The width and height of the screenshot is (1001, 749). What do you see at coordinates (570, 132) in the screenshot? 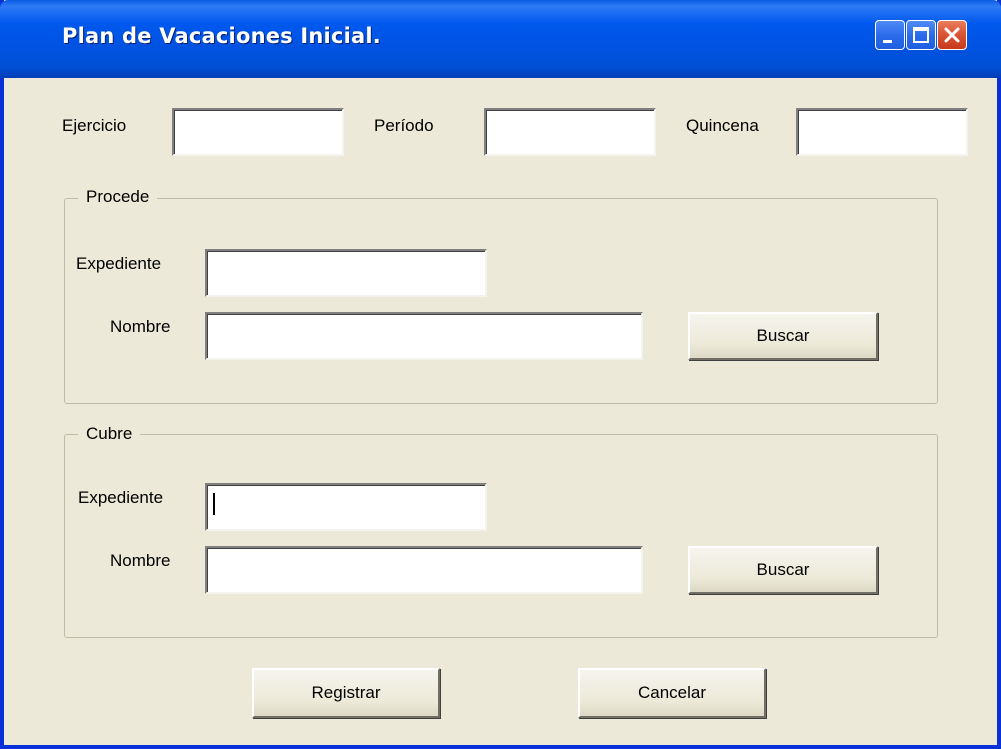
I see `periodo-field` at bounding box center [570, 132].